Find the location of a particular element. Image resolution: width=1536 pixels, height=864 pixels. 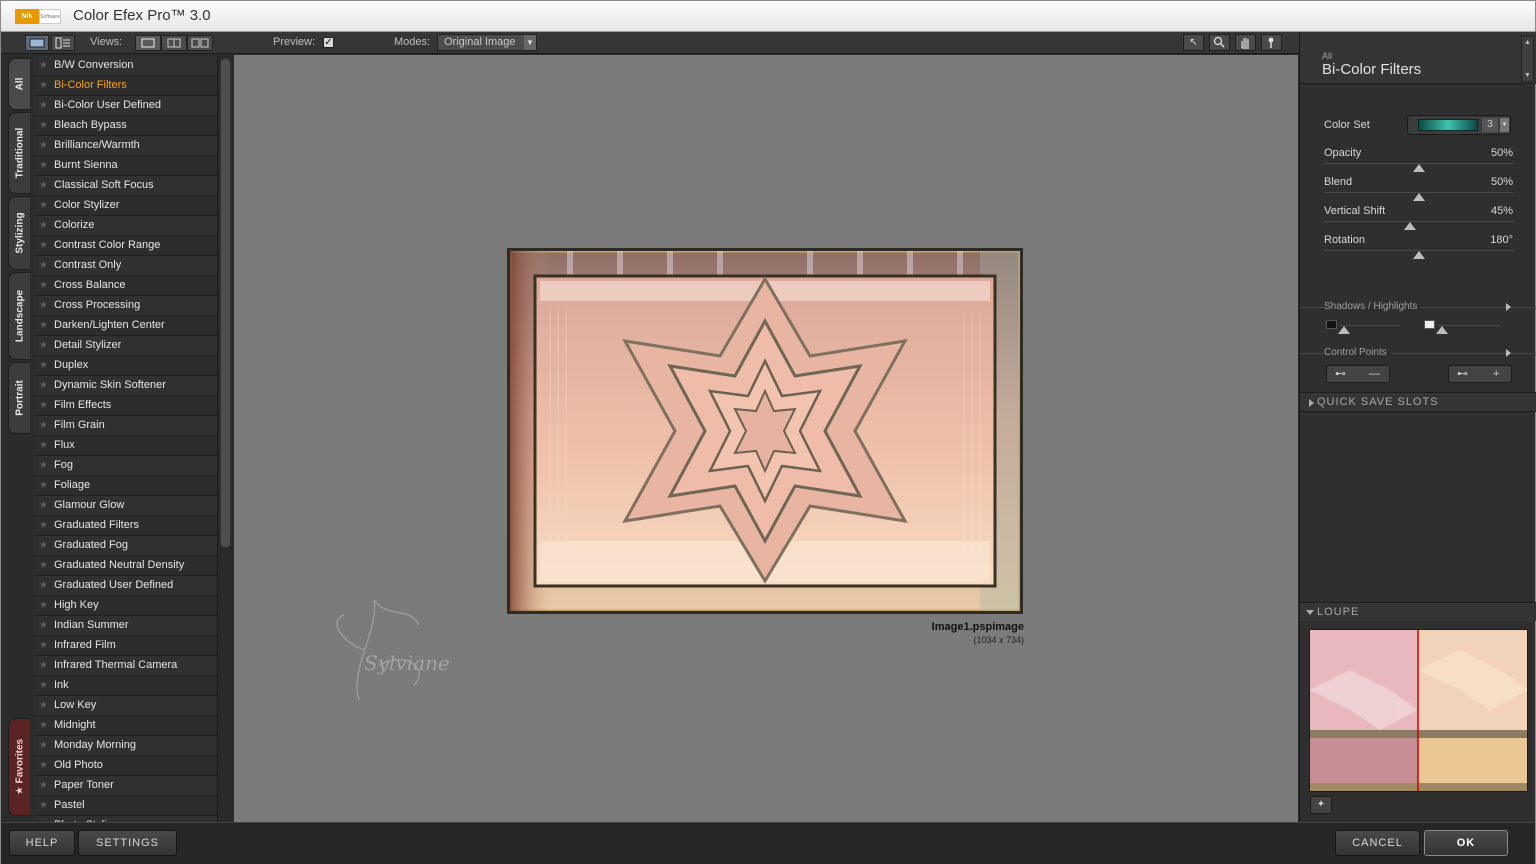

modes-select: Original Image ▼ is located at coordinates (487, 42).